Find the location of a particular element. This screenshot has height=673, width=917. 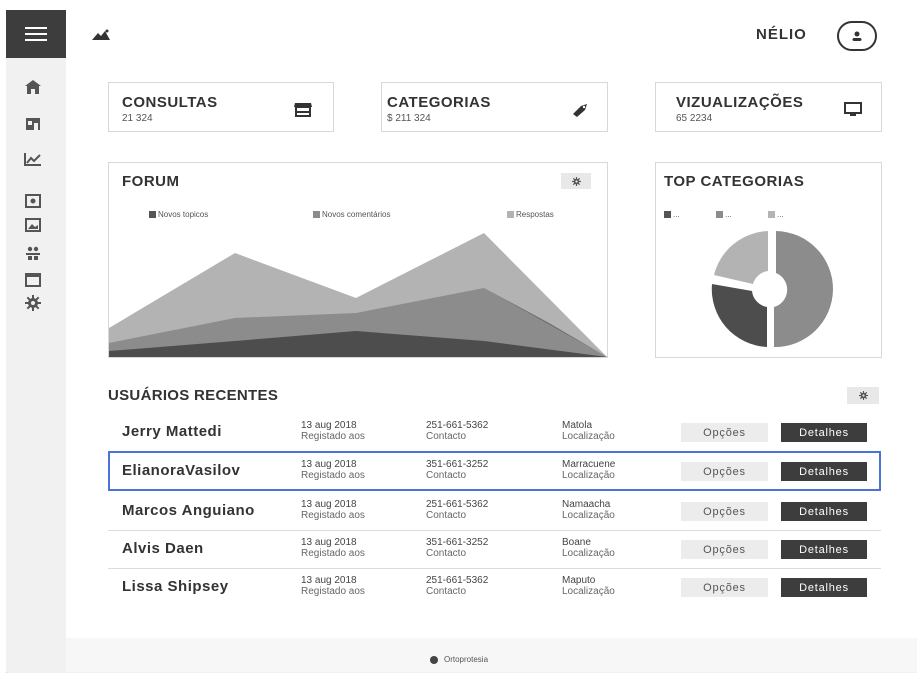

user-name: NÉLIO is located at coordinates (781, 34).